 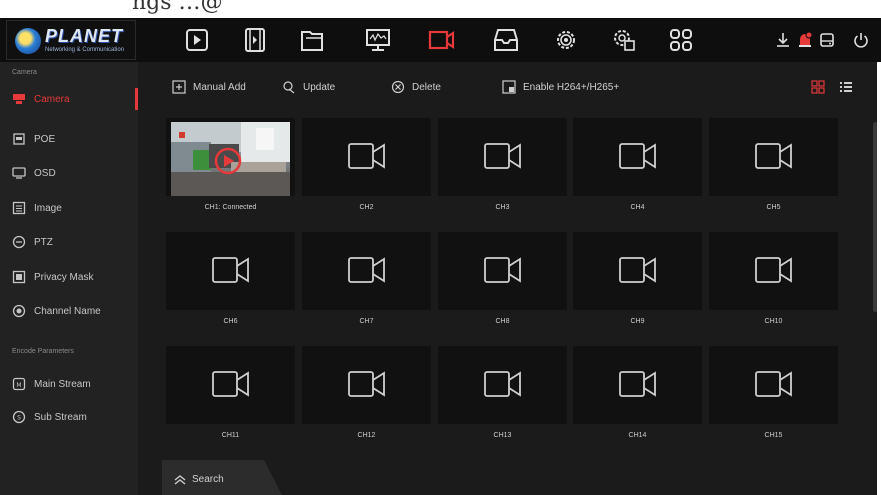 What do you see at coordinates (846, 87) in the screenshot?
I see `list-view-icon` at bounding box center [846, 87].